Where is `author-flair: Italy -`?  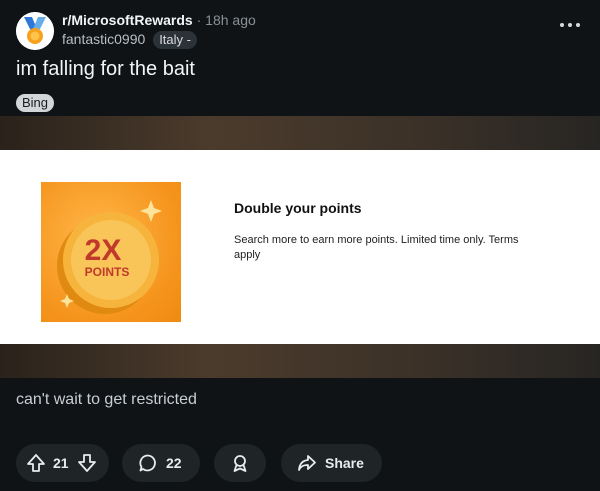 author-flair: Italy - is located at coordinates (175, 40).